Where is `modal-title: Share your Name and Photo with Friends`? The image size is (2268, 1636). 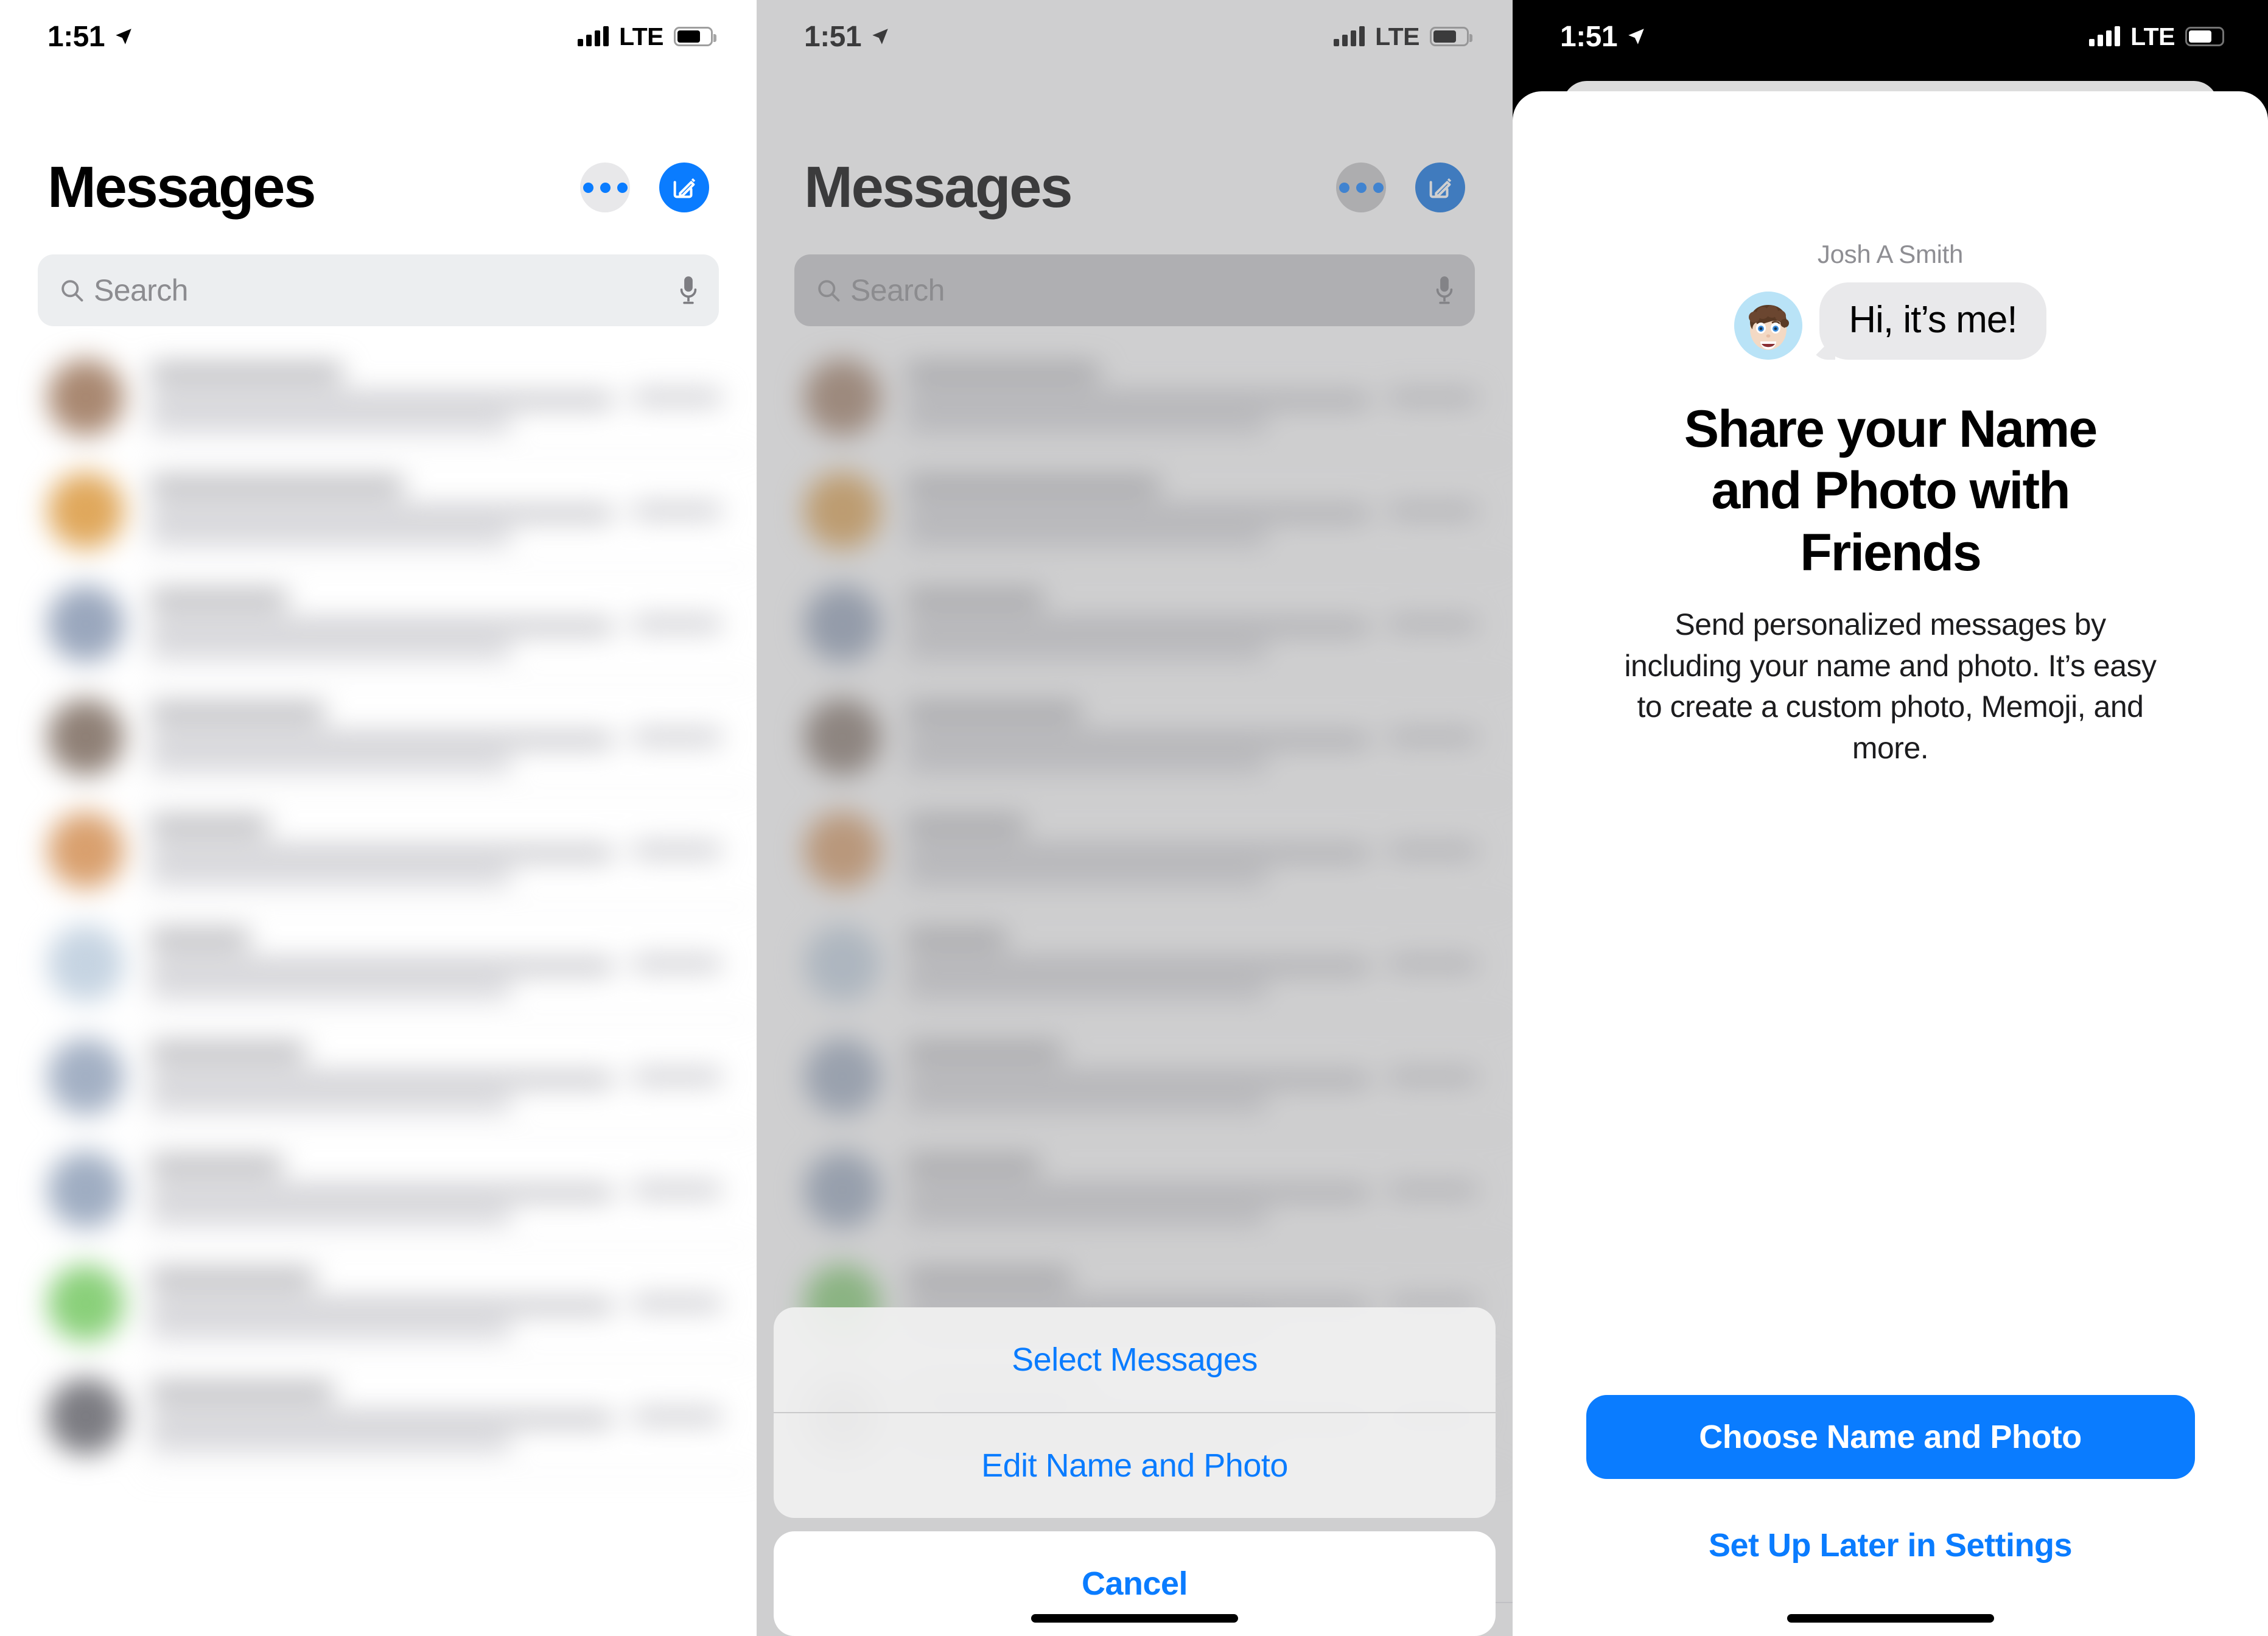
modal-title: Share your Name and Photo with Friends is located at coordinates (1891, 491).